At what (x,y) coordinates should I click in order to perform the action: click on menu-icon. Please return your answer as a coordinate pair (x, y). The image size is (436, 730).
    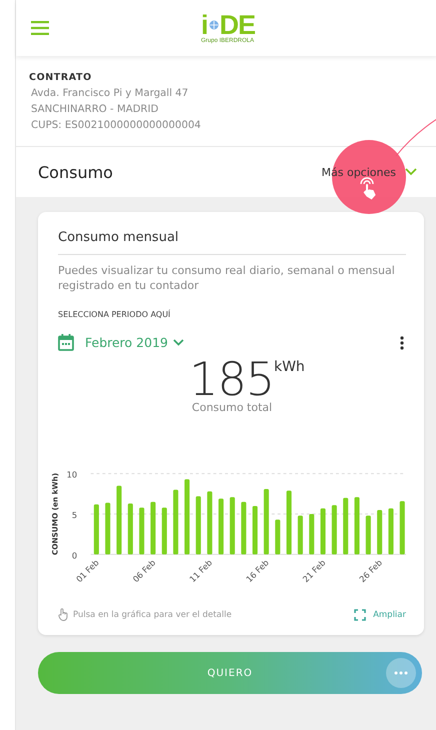
    Looking at the image, I should click on (40, 28).